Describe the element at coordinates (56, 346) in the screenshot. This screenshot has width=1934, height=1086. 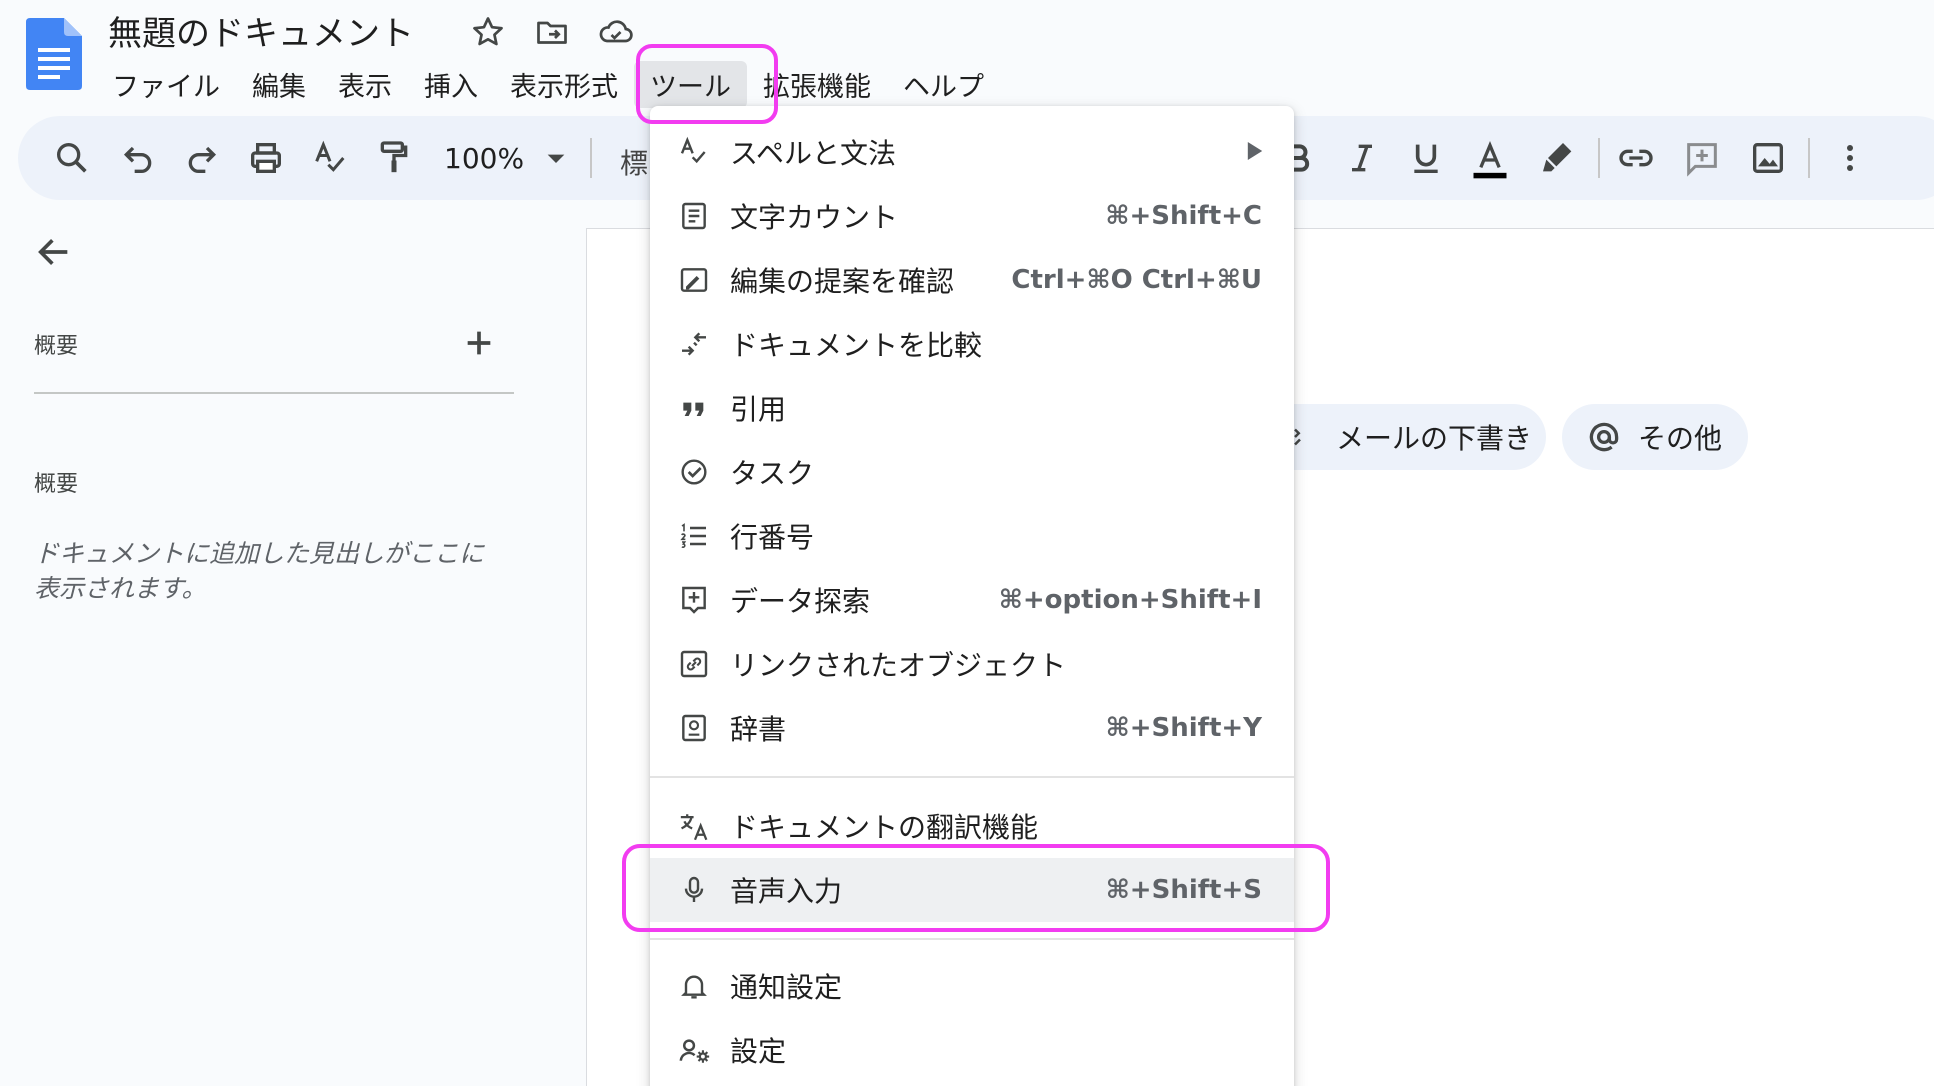
I see `outline-summary-header: 概要` at that location.